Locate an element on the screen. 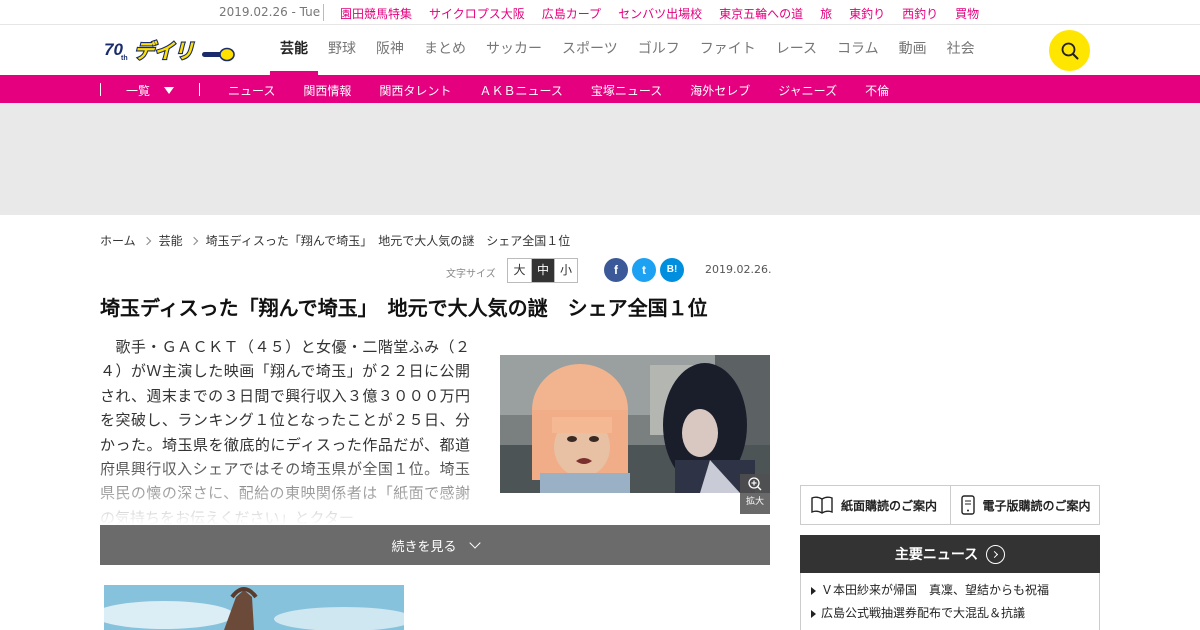  all-list-label: 一覧 is located at coordinates (138, 91).